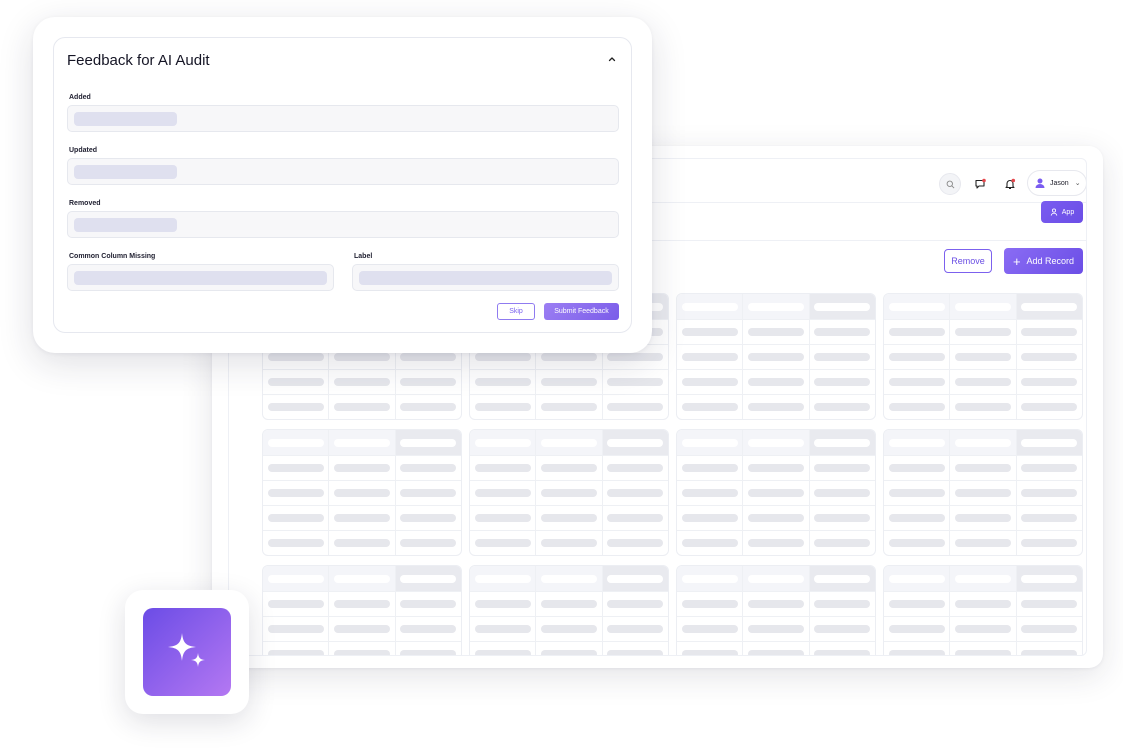 This screenshot has width=1123, height=755. Describe the element at coordinates (516, 311) in the screenshot. I see `skip-button: Skip` at that location.